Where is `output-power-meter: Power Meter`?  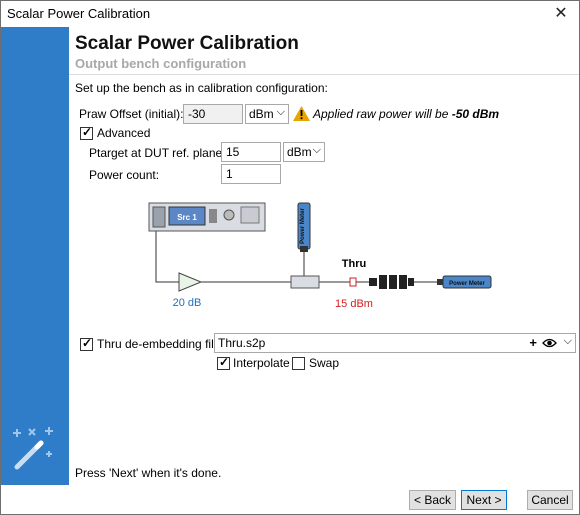
output-power-meter: Power Meter is located at coordinates (464, 282).